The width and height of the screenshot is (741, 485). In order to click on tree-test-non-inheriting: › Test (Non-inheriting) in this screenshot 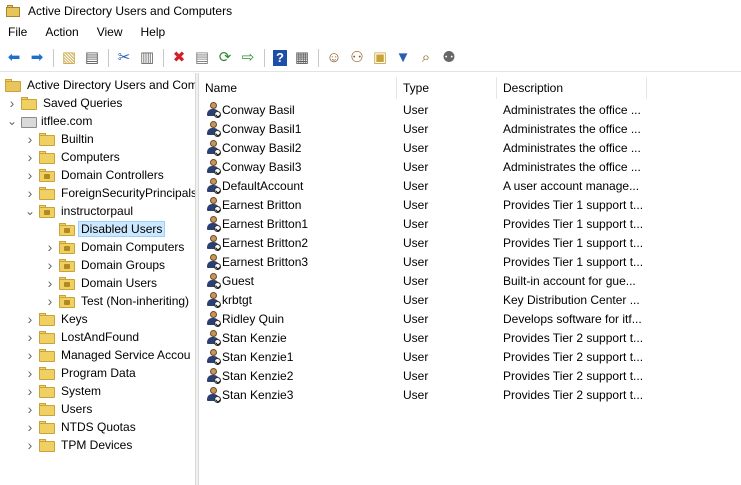, I will do `click(117, 301)`.